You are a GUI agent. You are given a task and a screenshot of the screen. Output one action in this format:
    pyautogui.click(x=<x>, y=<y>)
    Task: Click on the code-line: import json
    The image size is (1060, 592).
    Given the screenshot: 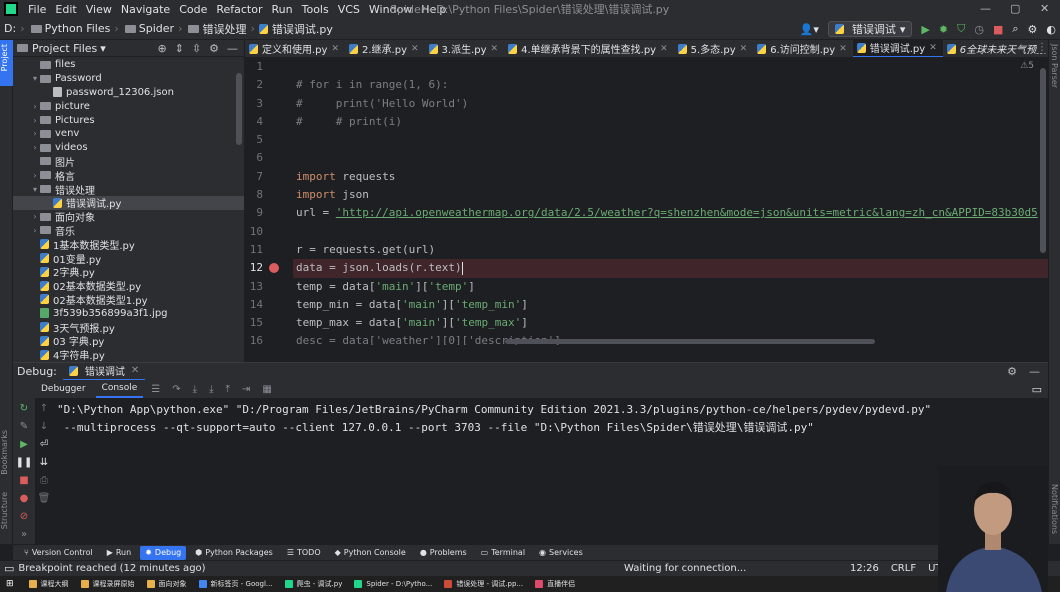 What is the action you would take?
    pyautogui.click(x=670, y=195)
    